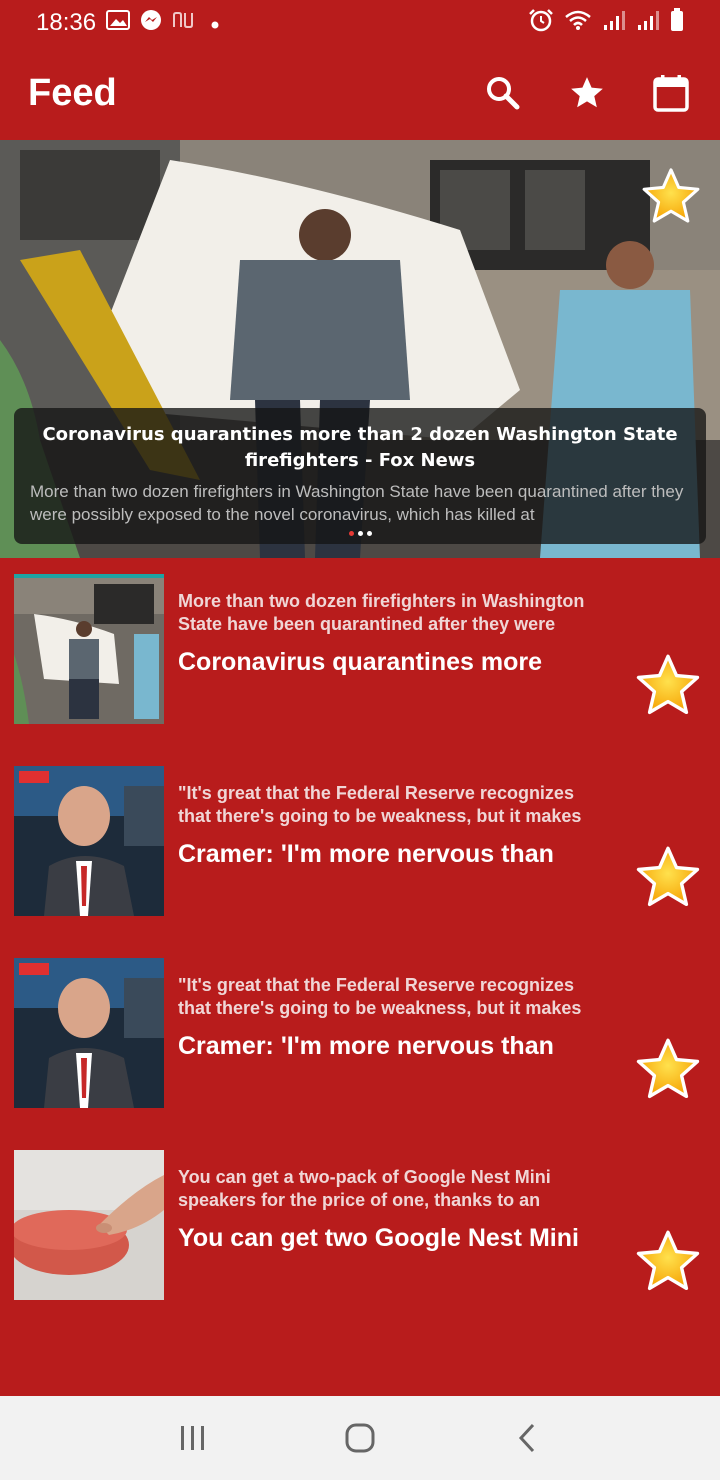 The width and height of the screenshot is (720, 1480). I want to click on dot-icon, so click(215, 23).